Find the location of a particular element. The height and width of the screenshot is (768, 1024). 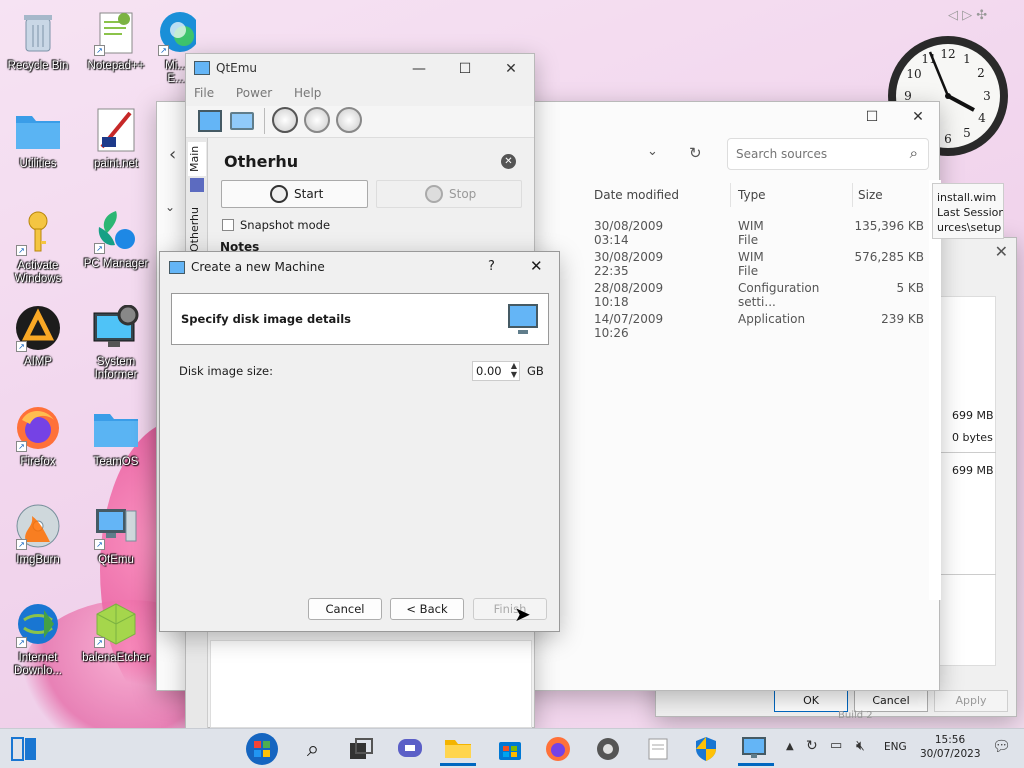

desktop-icon-notepad-plus-plus: ↗ Notepad++ is located at coordinates (116, 40).